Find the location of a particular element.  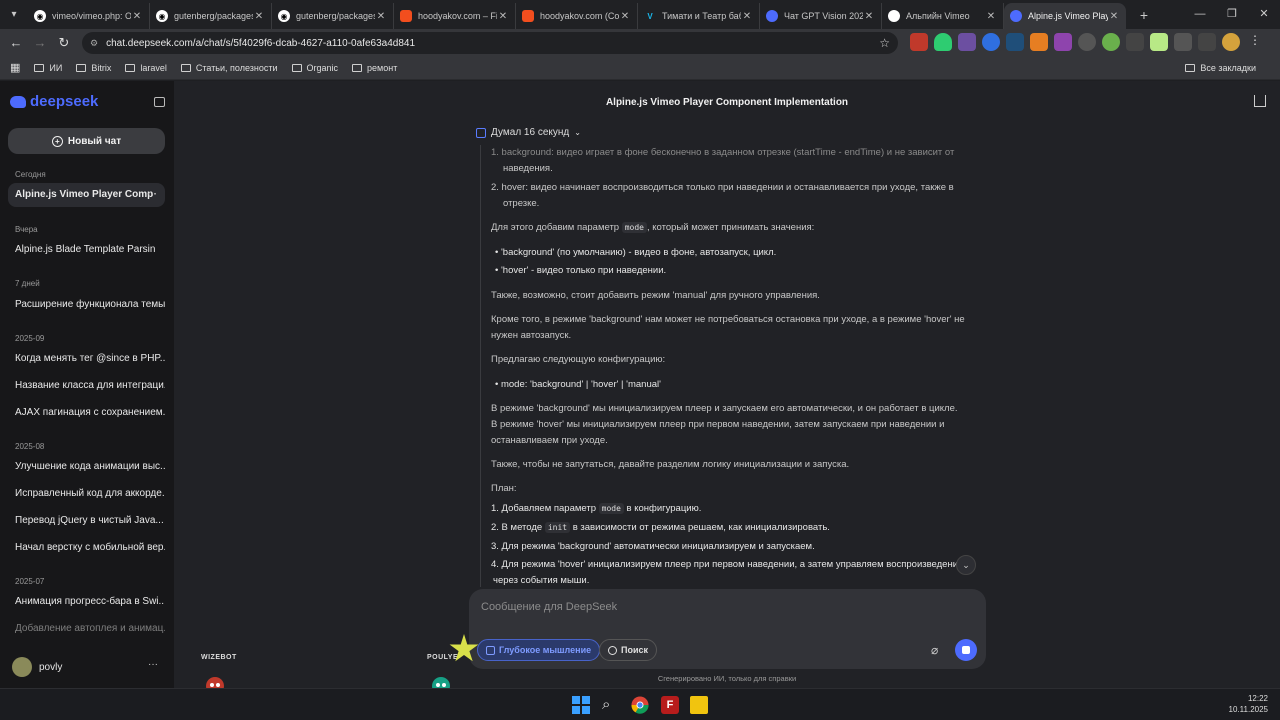

bookmark-folder: Bitrix is located at coordinates (93, 68).